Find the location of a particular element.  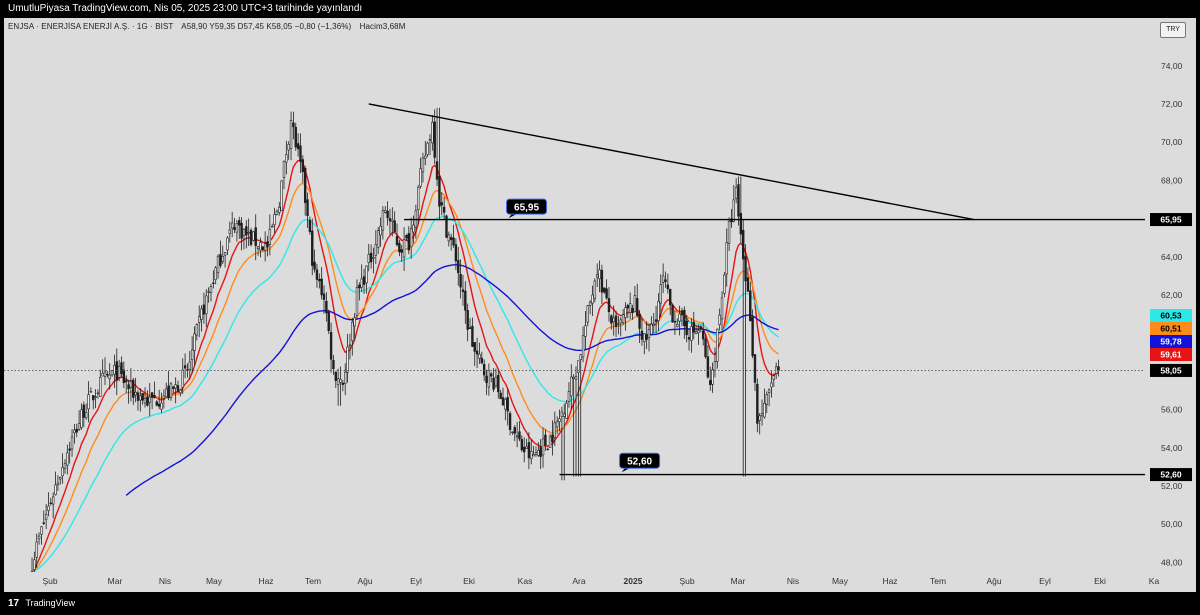

footer-brand: TradingView is located at coordinates (50, 603).